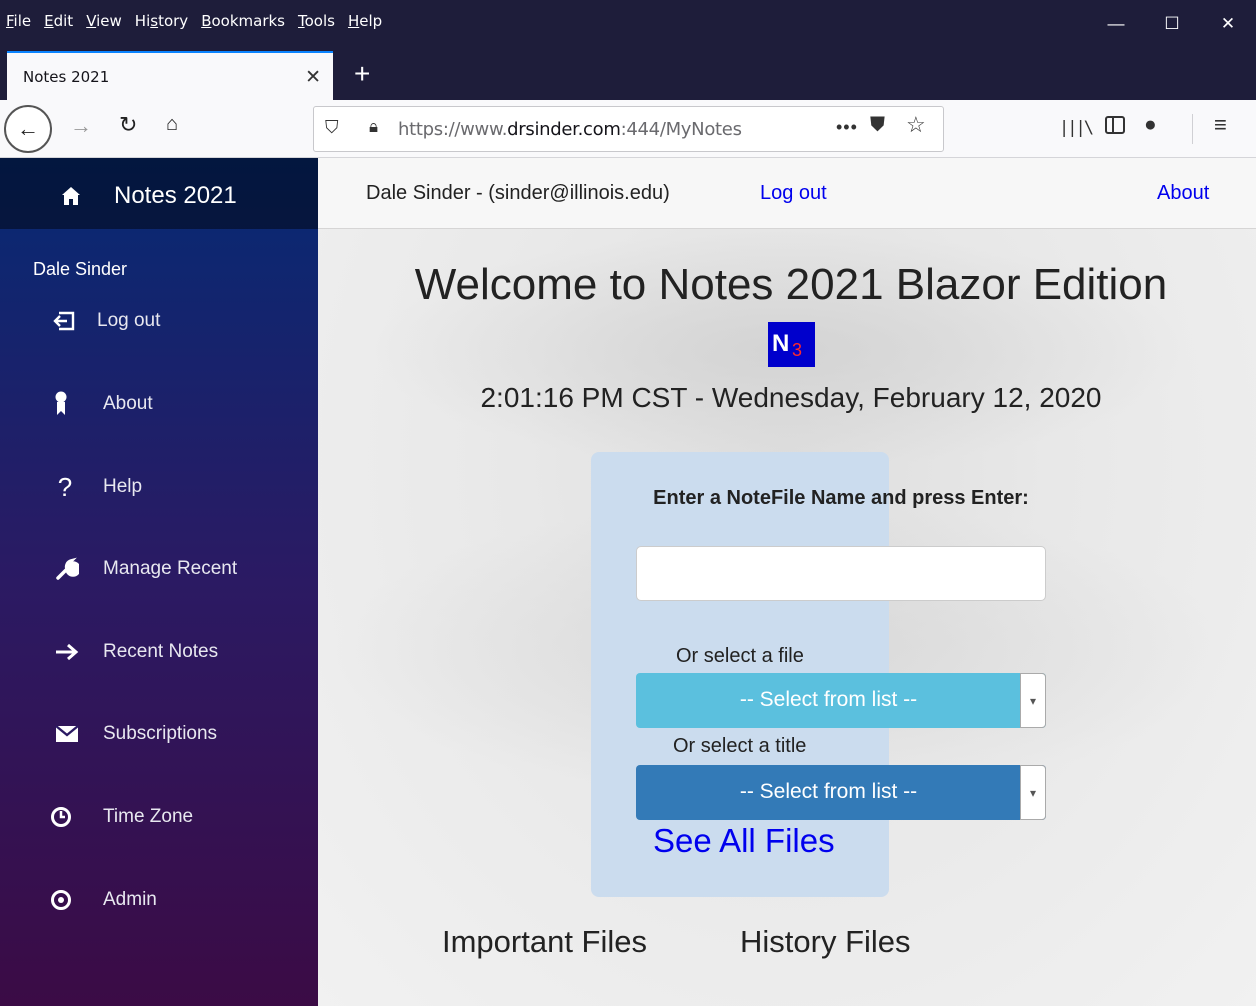 The image size is (1256, 1006). I want to click on sign-out-icon, so click(65, 321).